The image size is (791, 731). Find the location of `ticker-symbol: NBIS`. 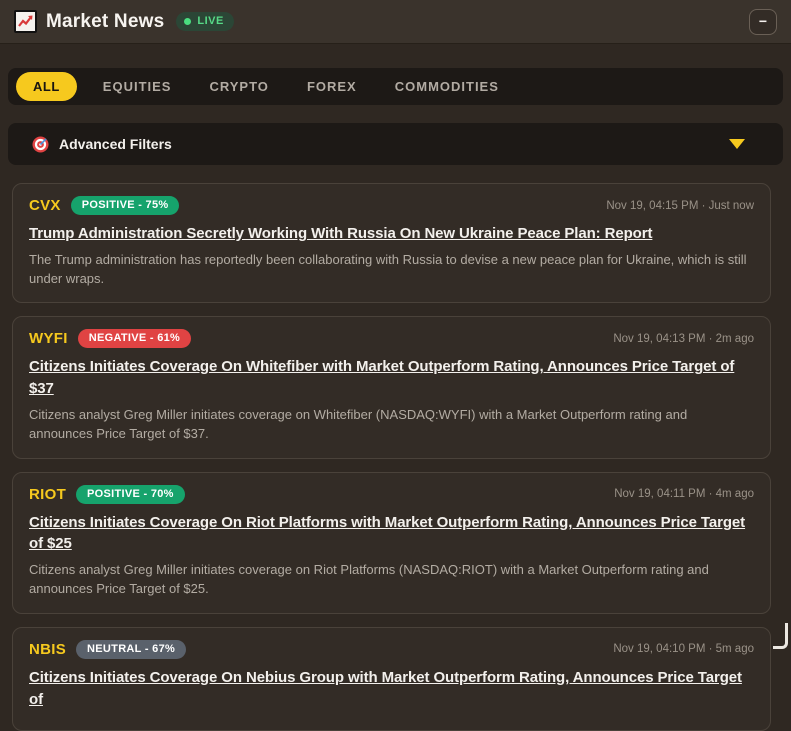

ticker-symbol: NBIS is located at coordinates (47, 649).